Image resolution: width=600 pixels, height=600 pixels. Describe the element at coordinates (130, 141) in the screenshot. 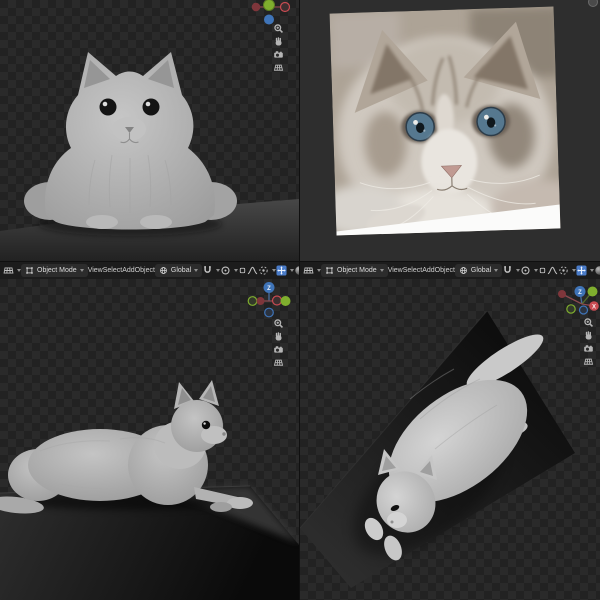

I see `cat-model-front` at that location.